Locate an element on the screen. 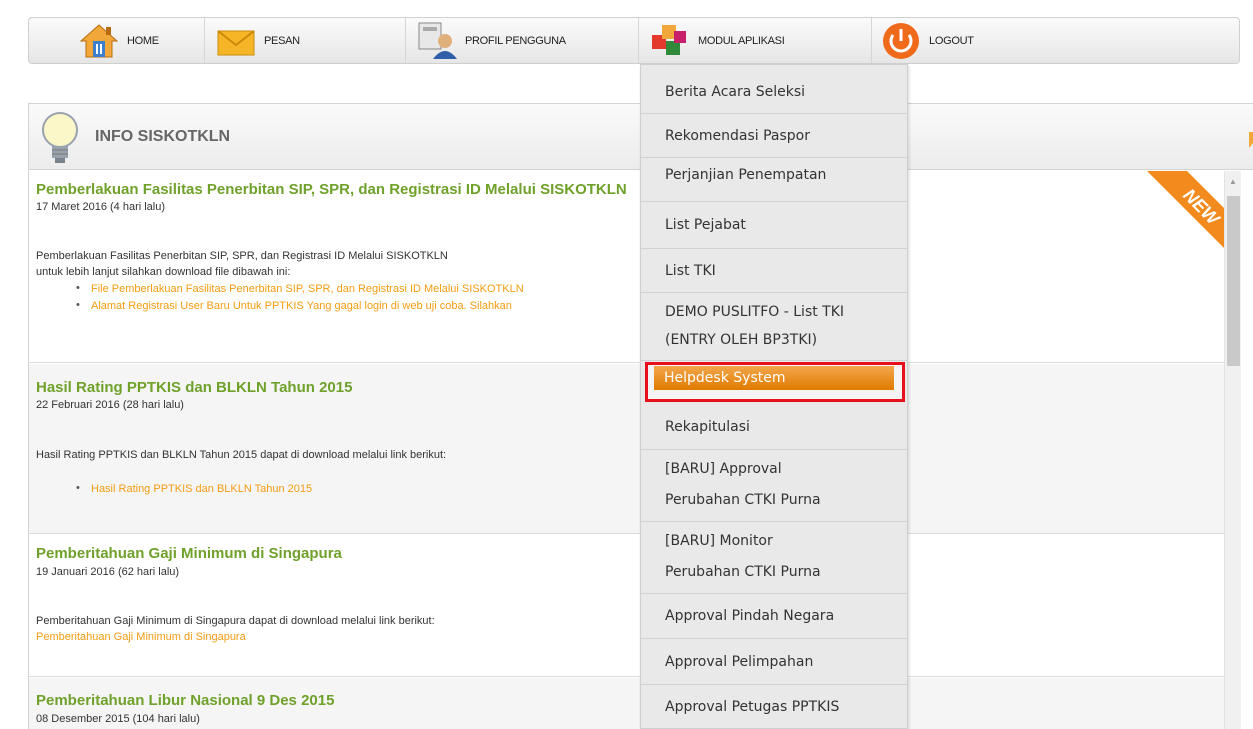 Image resolution: width=1253 pixels, height=729 pixels. menu-item-approval-petugas-pptkis: Approval Petugas PPTKIS is located at coordinates (774, 706).